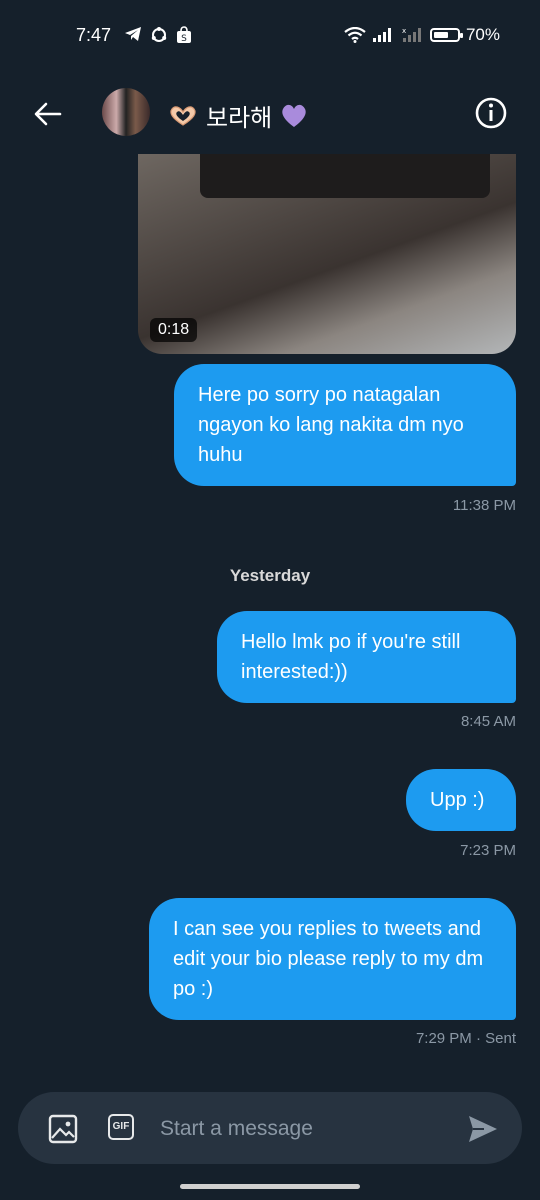  Describe the element at coordinates (465, 1038) in the screenshot. I see `message-timestamp: 7:29 PM · Sent` at that location.